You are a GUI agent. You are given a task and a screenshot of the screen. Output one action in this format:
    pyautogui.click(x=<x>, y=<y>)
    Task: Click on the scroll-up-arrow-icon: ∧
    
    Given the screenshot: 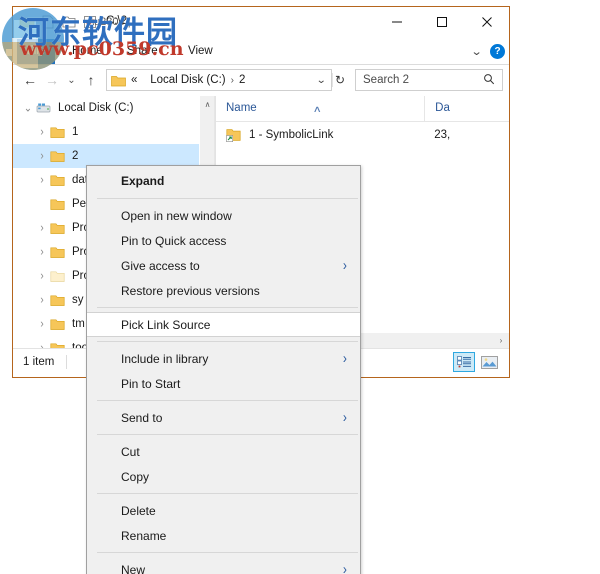 What is the action you would take?
    pyautogui.click(x=207, y=104)
    